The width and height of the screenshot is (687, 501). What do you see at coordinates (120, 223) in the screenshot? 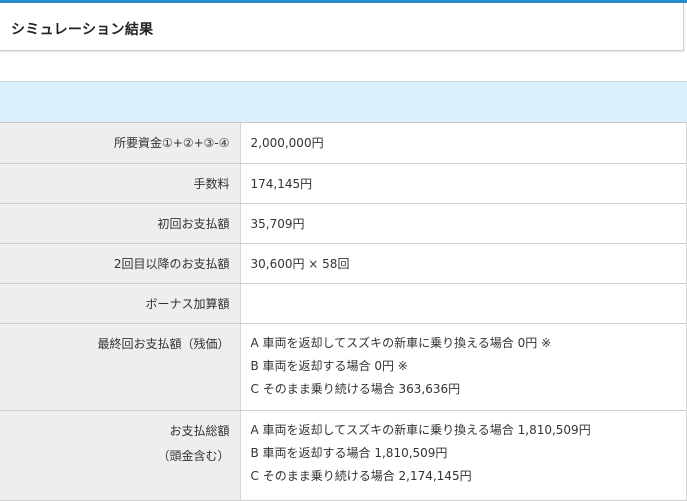
I see `row-label: 初回お支払額` at bounding box center [120, 223].